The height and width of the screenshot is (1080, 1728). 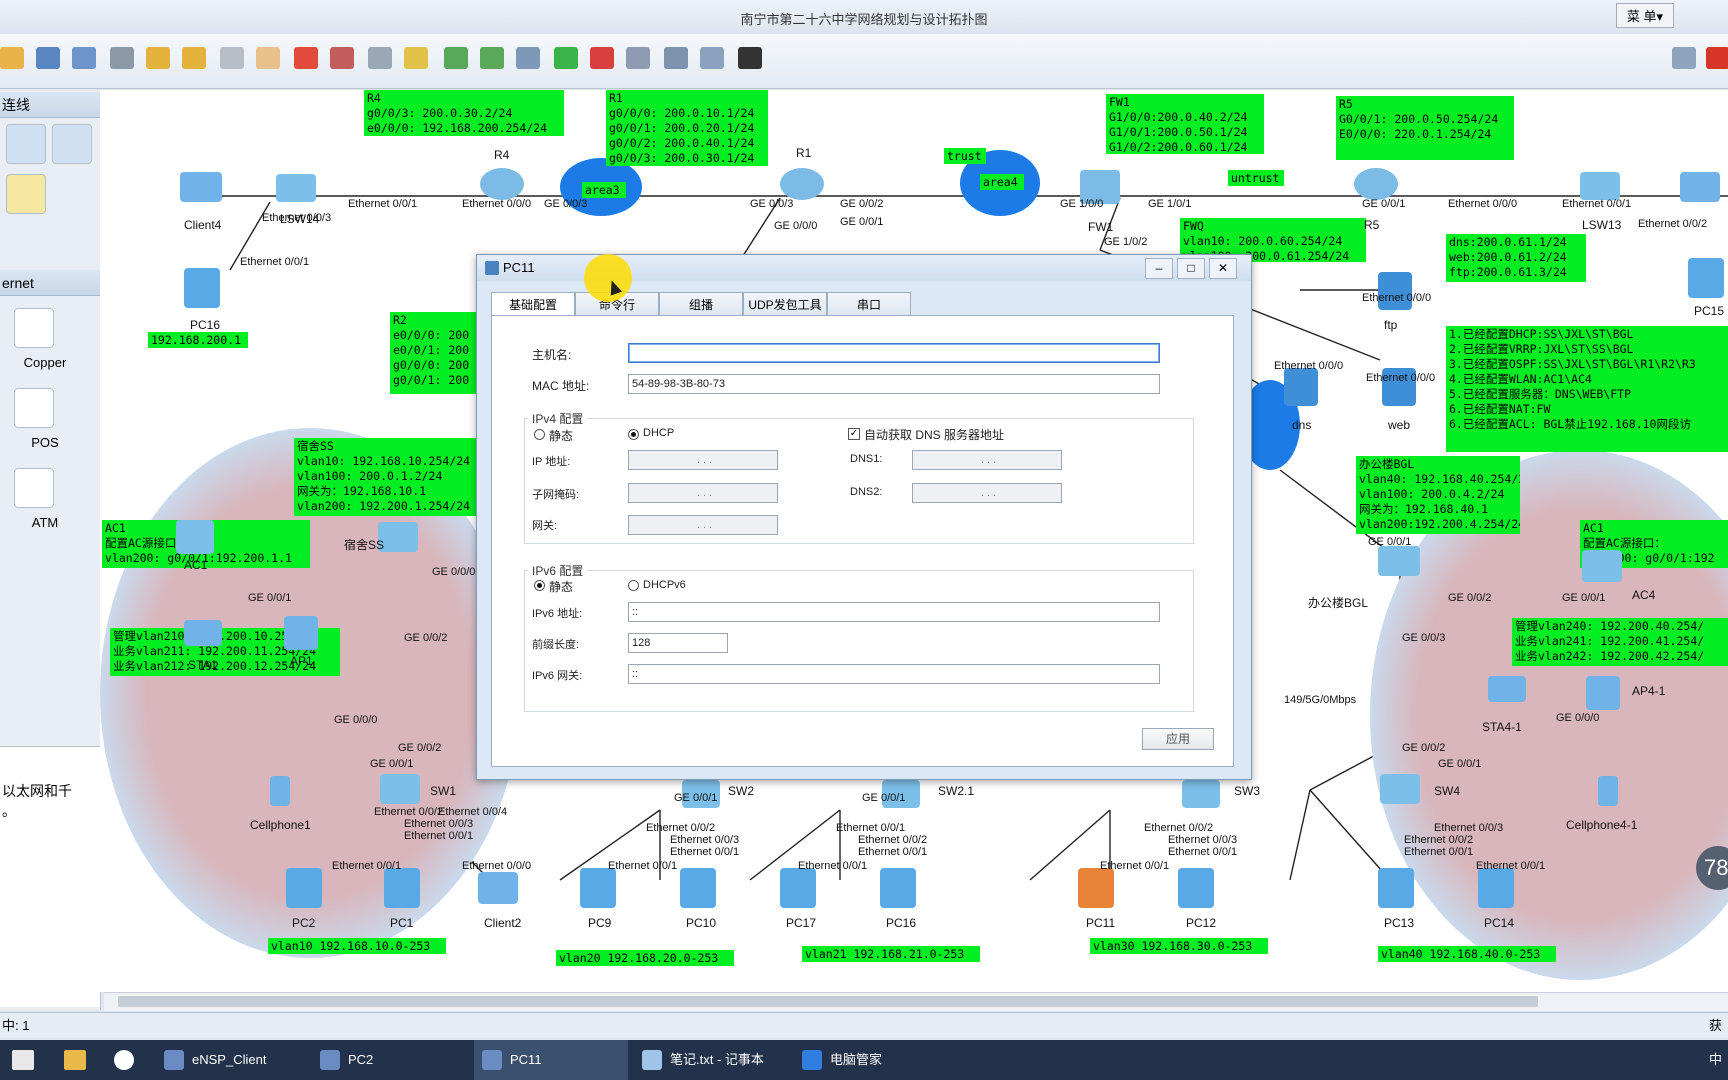 I want to click on ipv6-gateway-input: ::, so click(x=894, y=674).